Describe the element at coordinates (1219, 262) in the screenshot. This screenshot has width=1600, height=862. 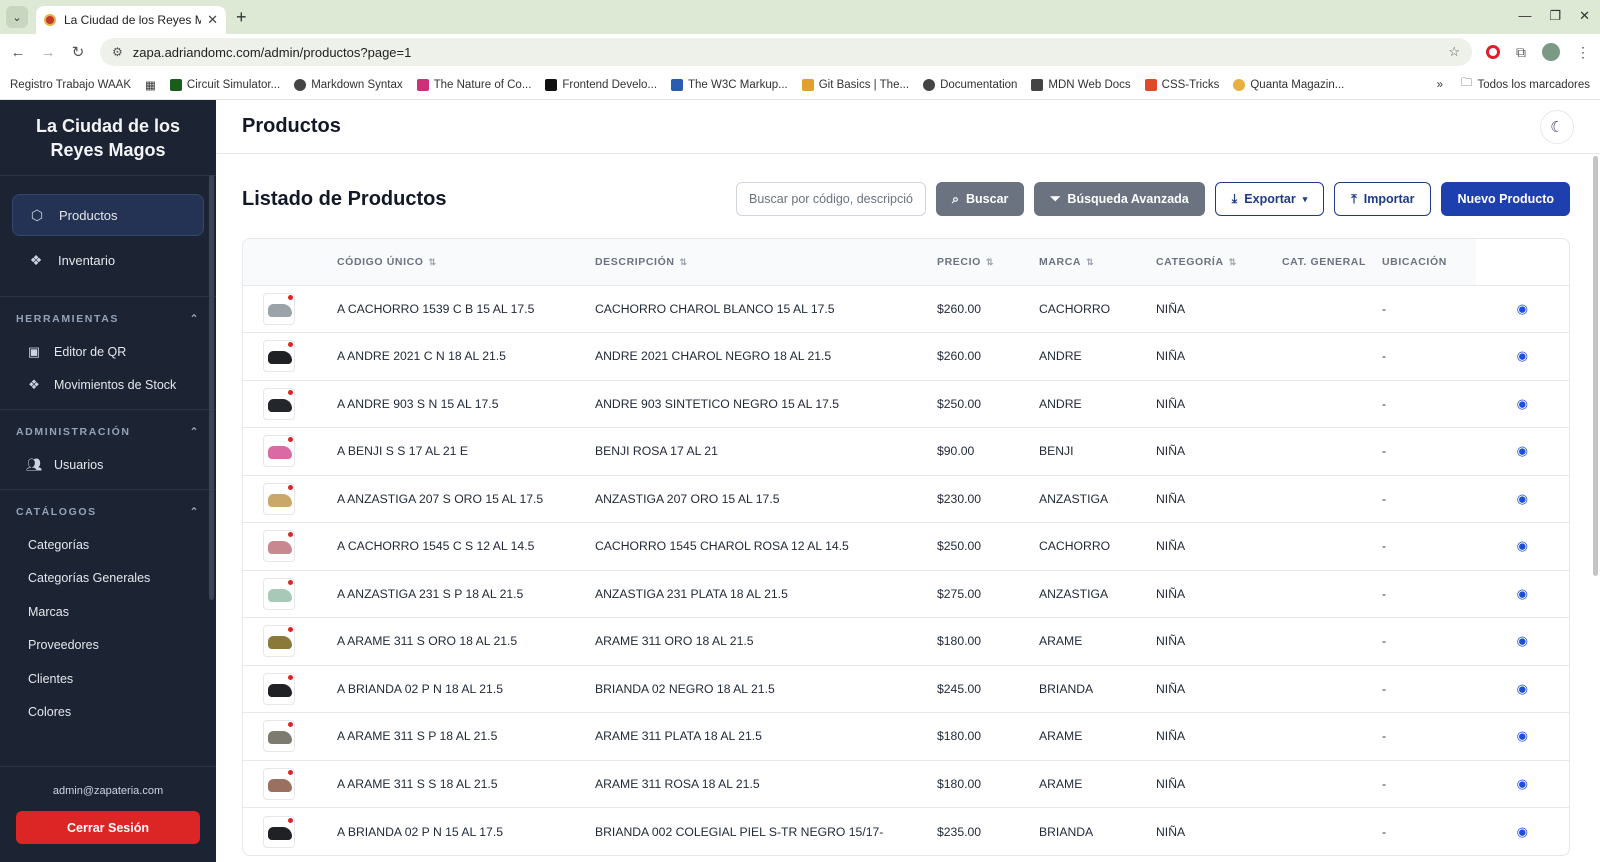
I see `column-header-categoria: CATEGORÍA ⇅` at that location.